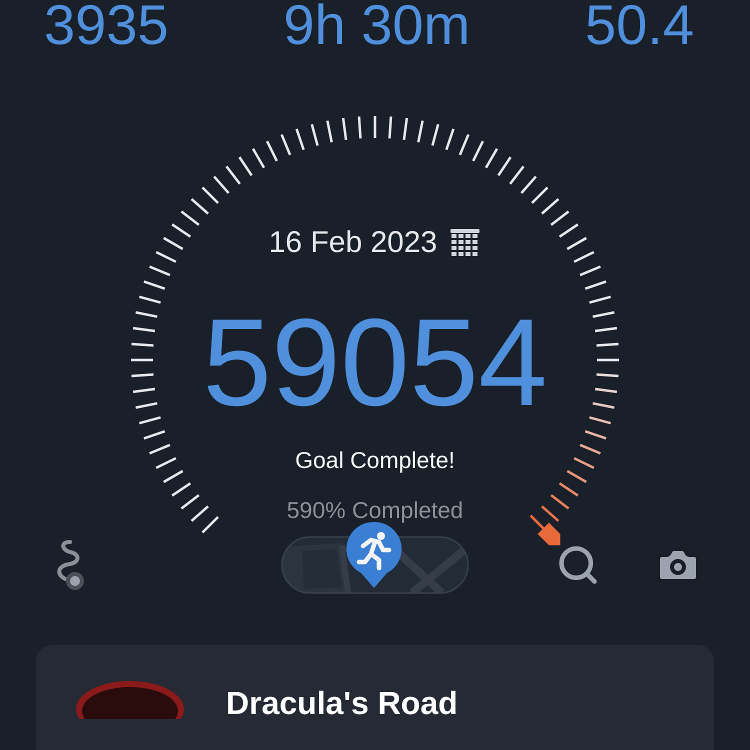 Image resolution: width=750 pixels, height=750 pixels. Describe the element at coordinates (353, 243) in the screenshot. I see `date-label: 16 Feb 2023` at that location.